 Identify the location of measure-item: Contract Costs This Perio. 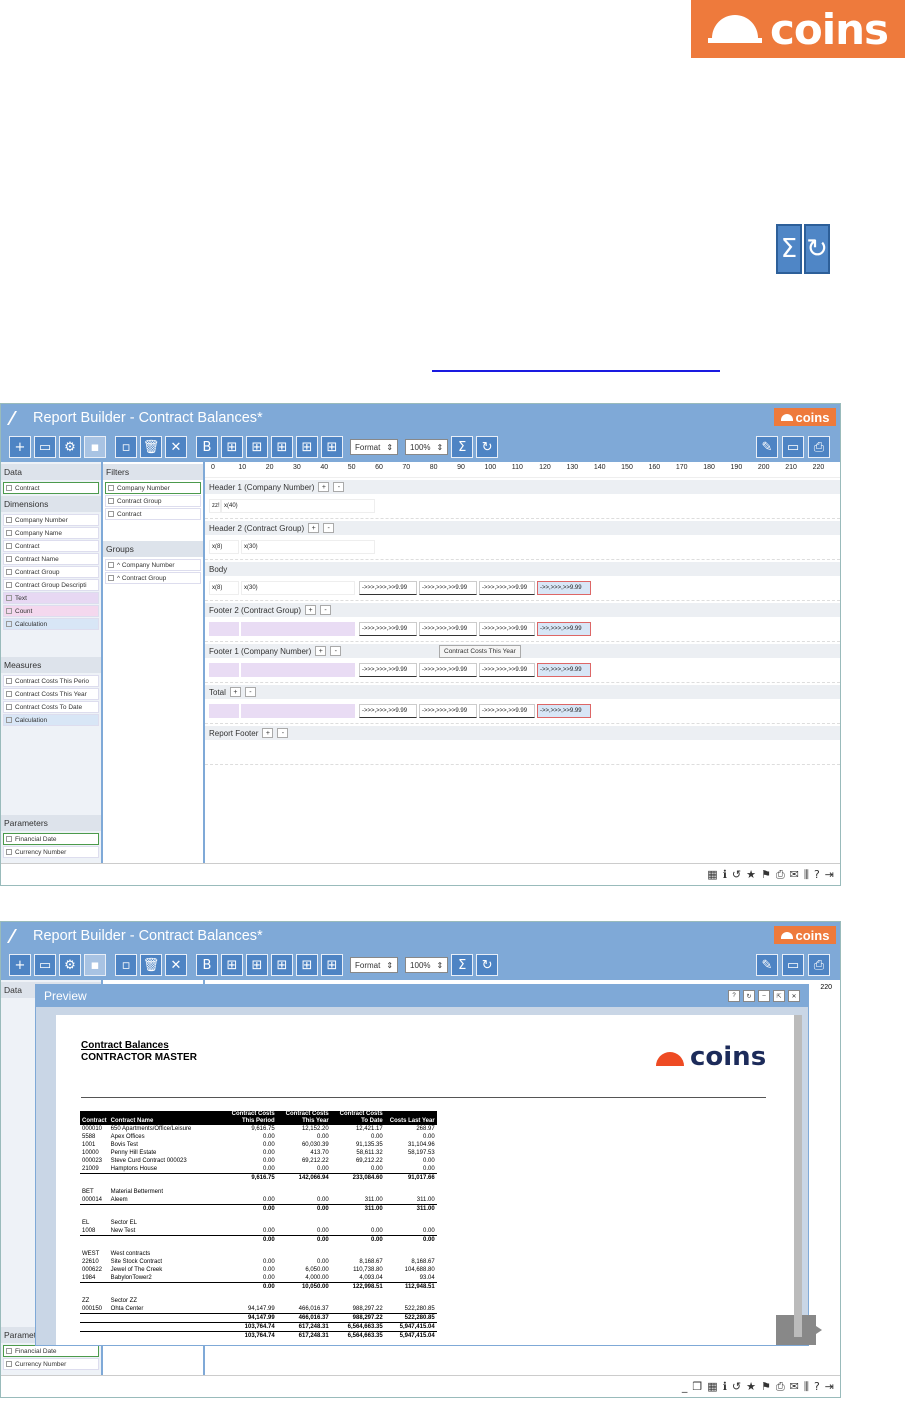
(51, 681).